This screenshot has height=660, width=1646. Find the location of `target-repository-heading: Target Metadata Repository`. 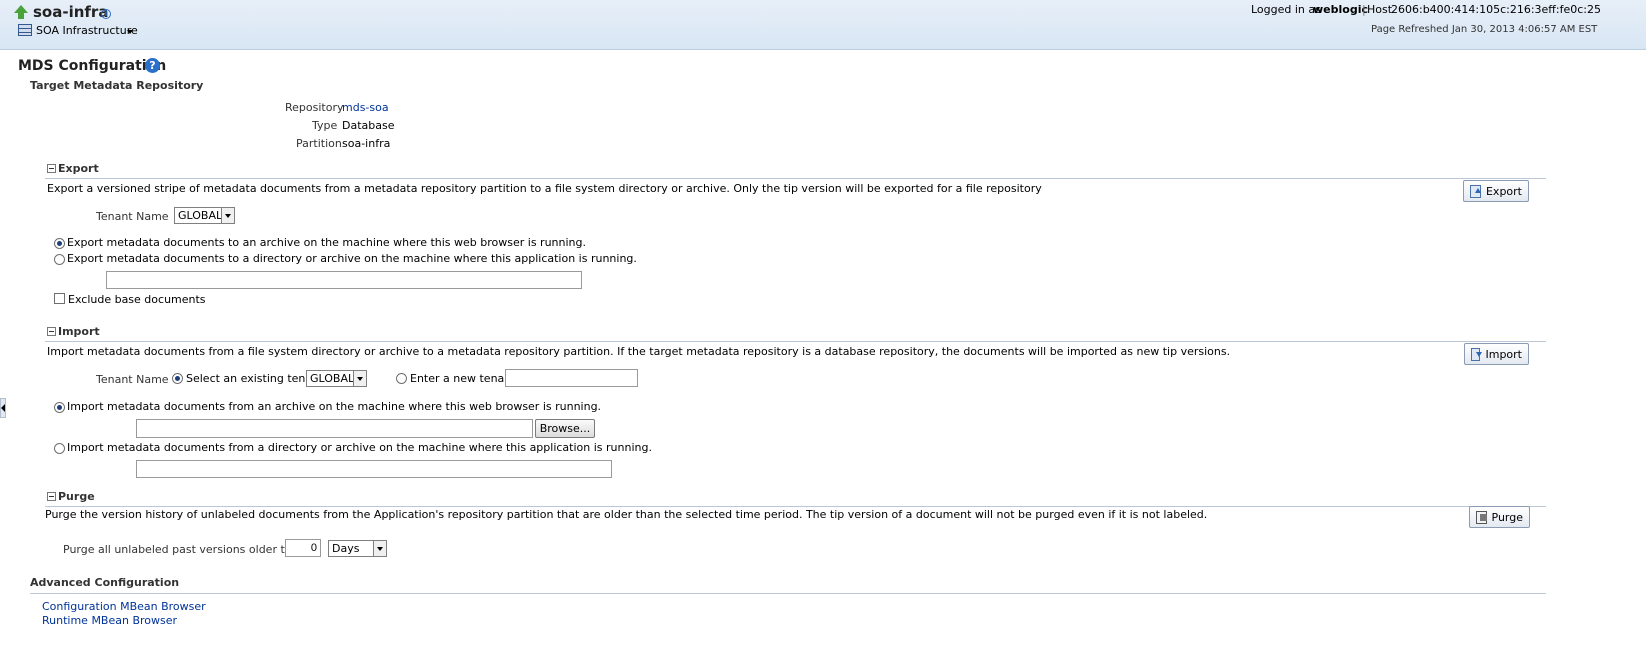

target-repository-heading: Target Metadata Repository is located at coordinates (117, 85).